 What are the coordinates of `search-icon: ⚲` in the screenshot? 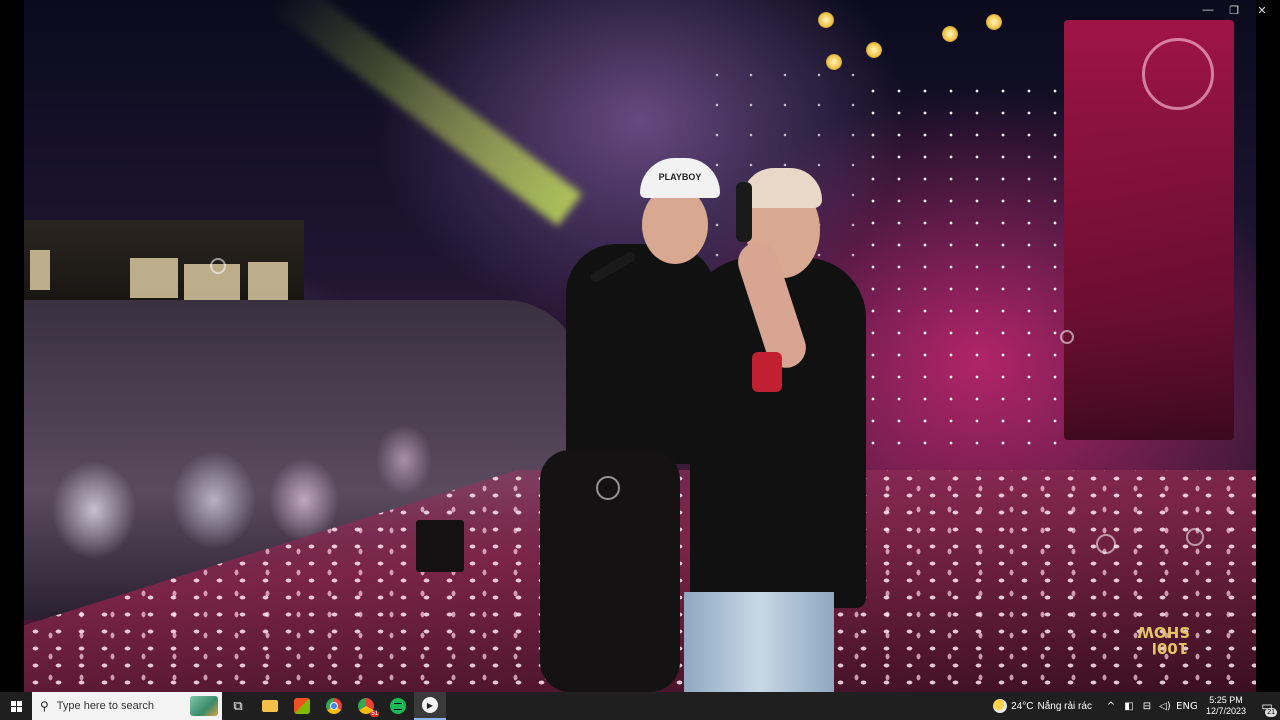 It's located at (44, 706).